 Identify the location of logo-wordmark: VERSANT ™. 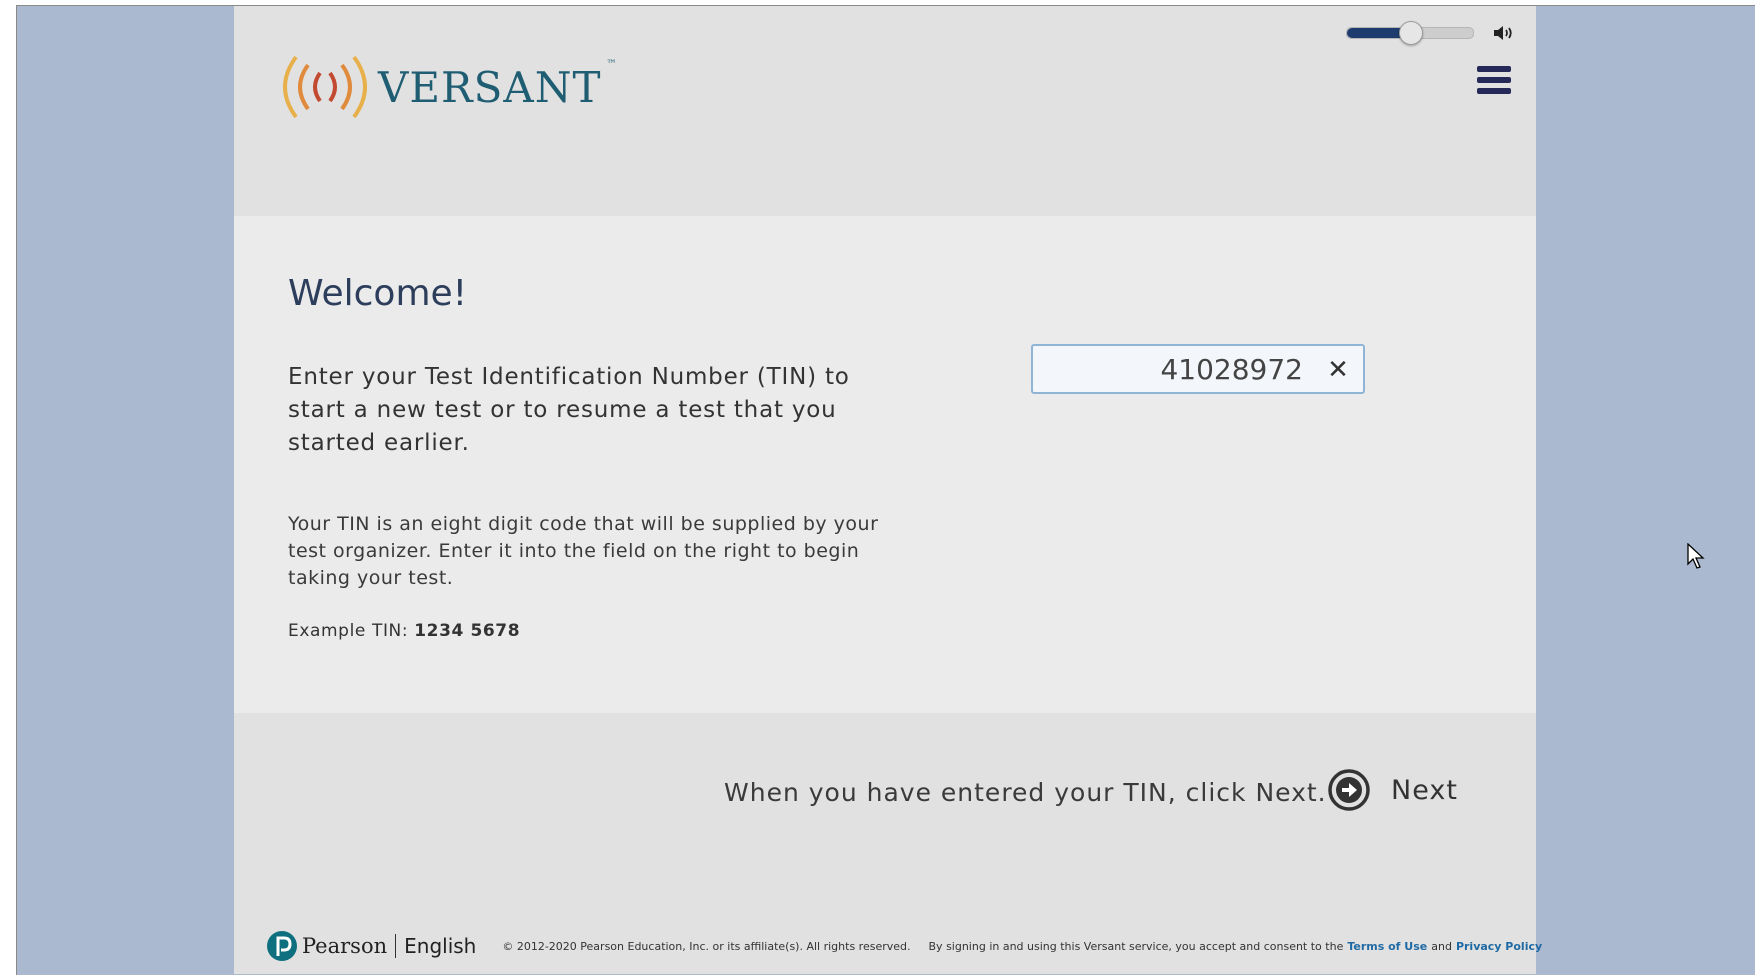
(497, 85).